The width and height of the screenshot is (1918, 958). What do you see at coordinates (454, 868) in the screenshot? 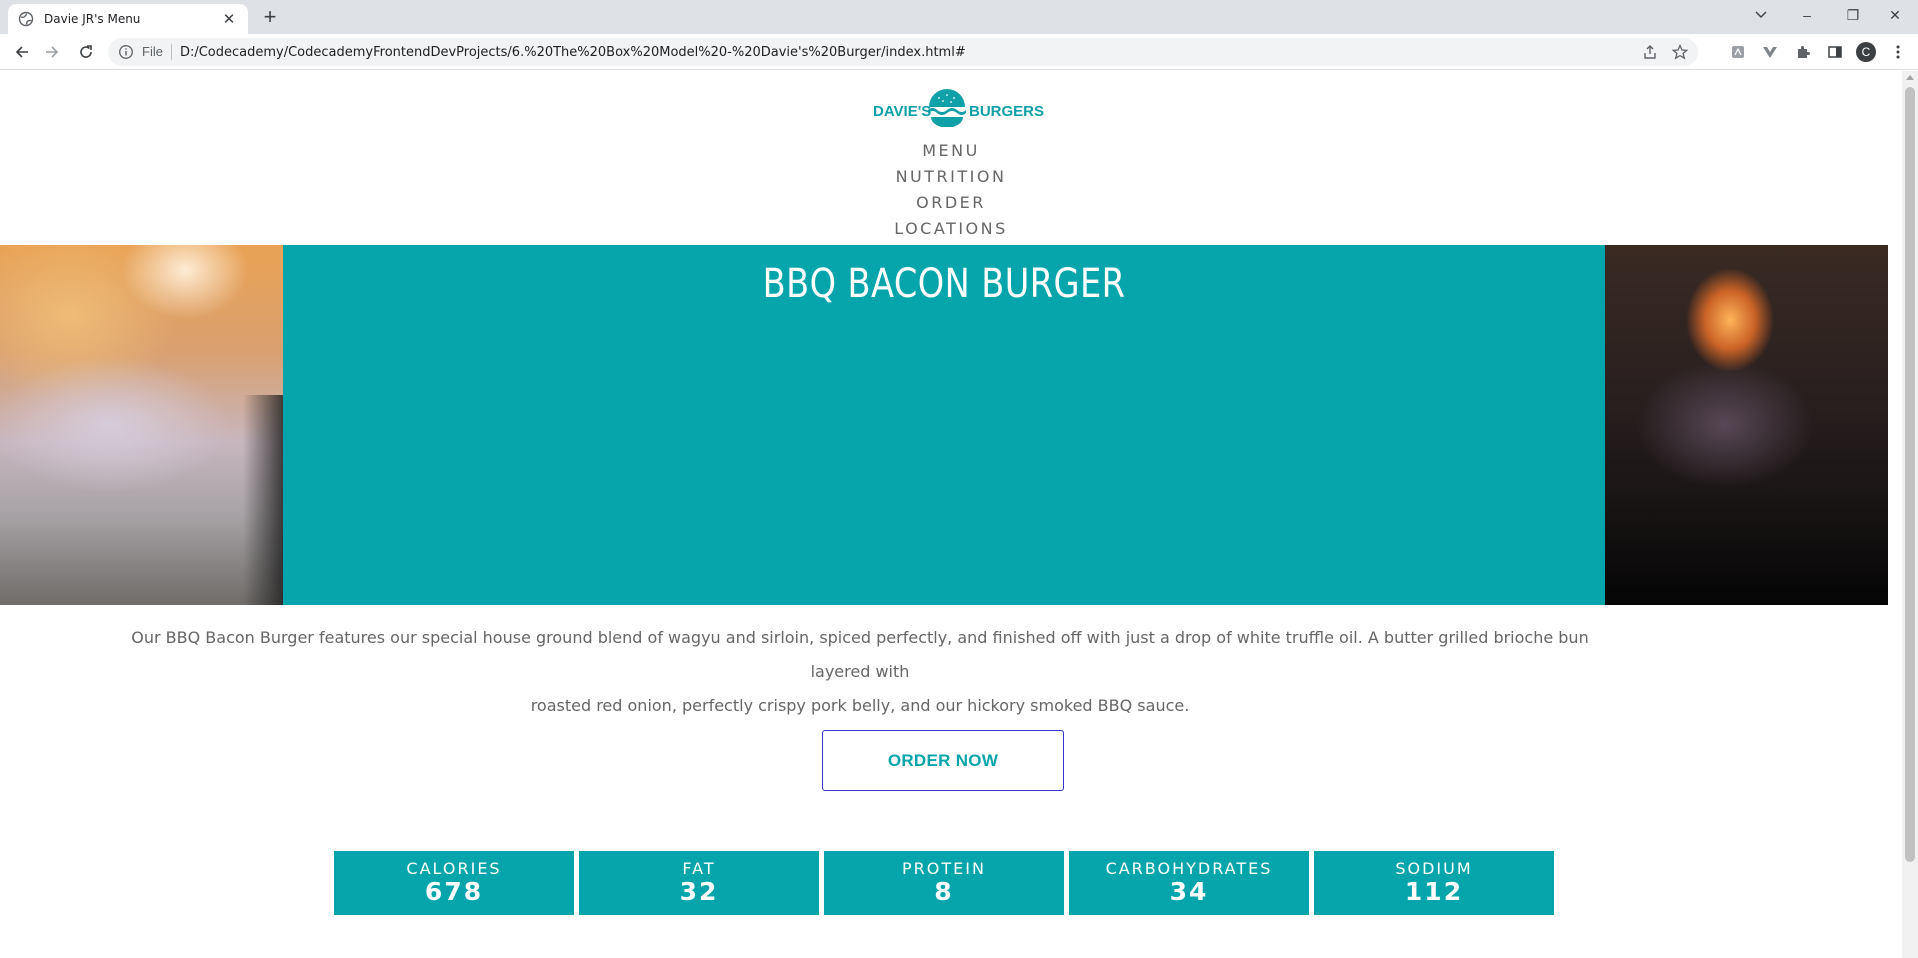
I see `nutrition-label: CALORIES` at bounding box center [454, 868].